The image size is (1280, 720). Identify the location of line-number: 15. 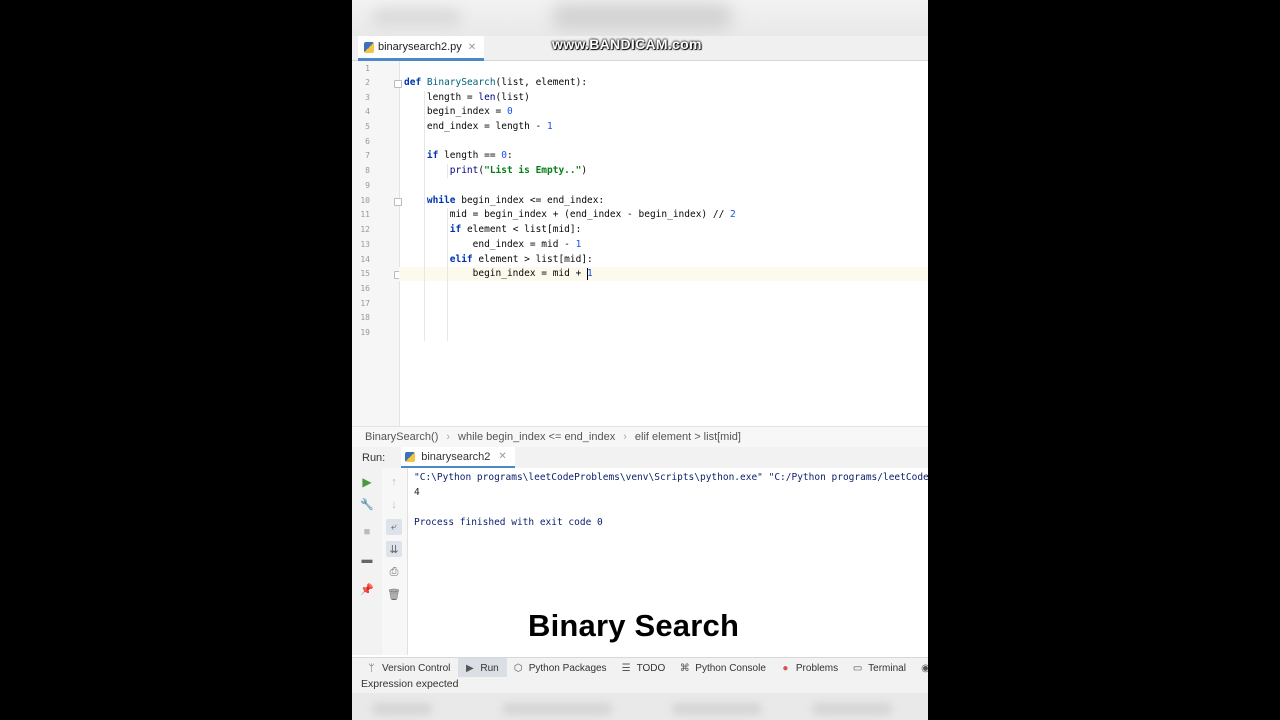
(365, 273).